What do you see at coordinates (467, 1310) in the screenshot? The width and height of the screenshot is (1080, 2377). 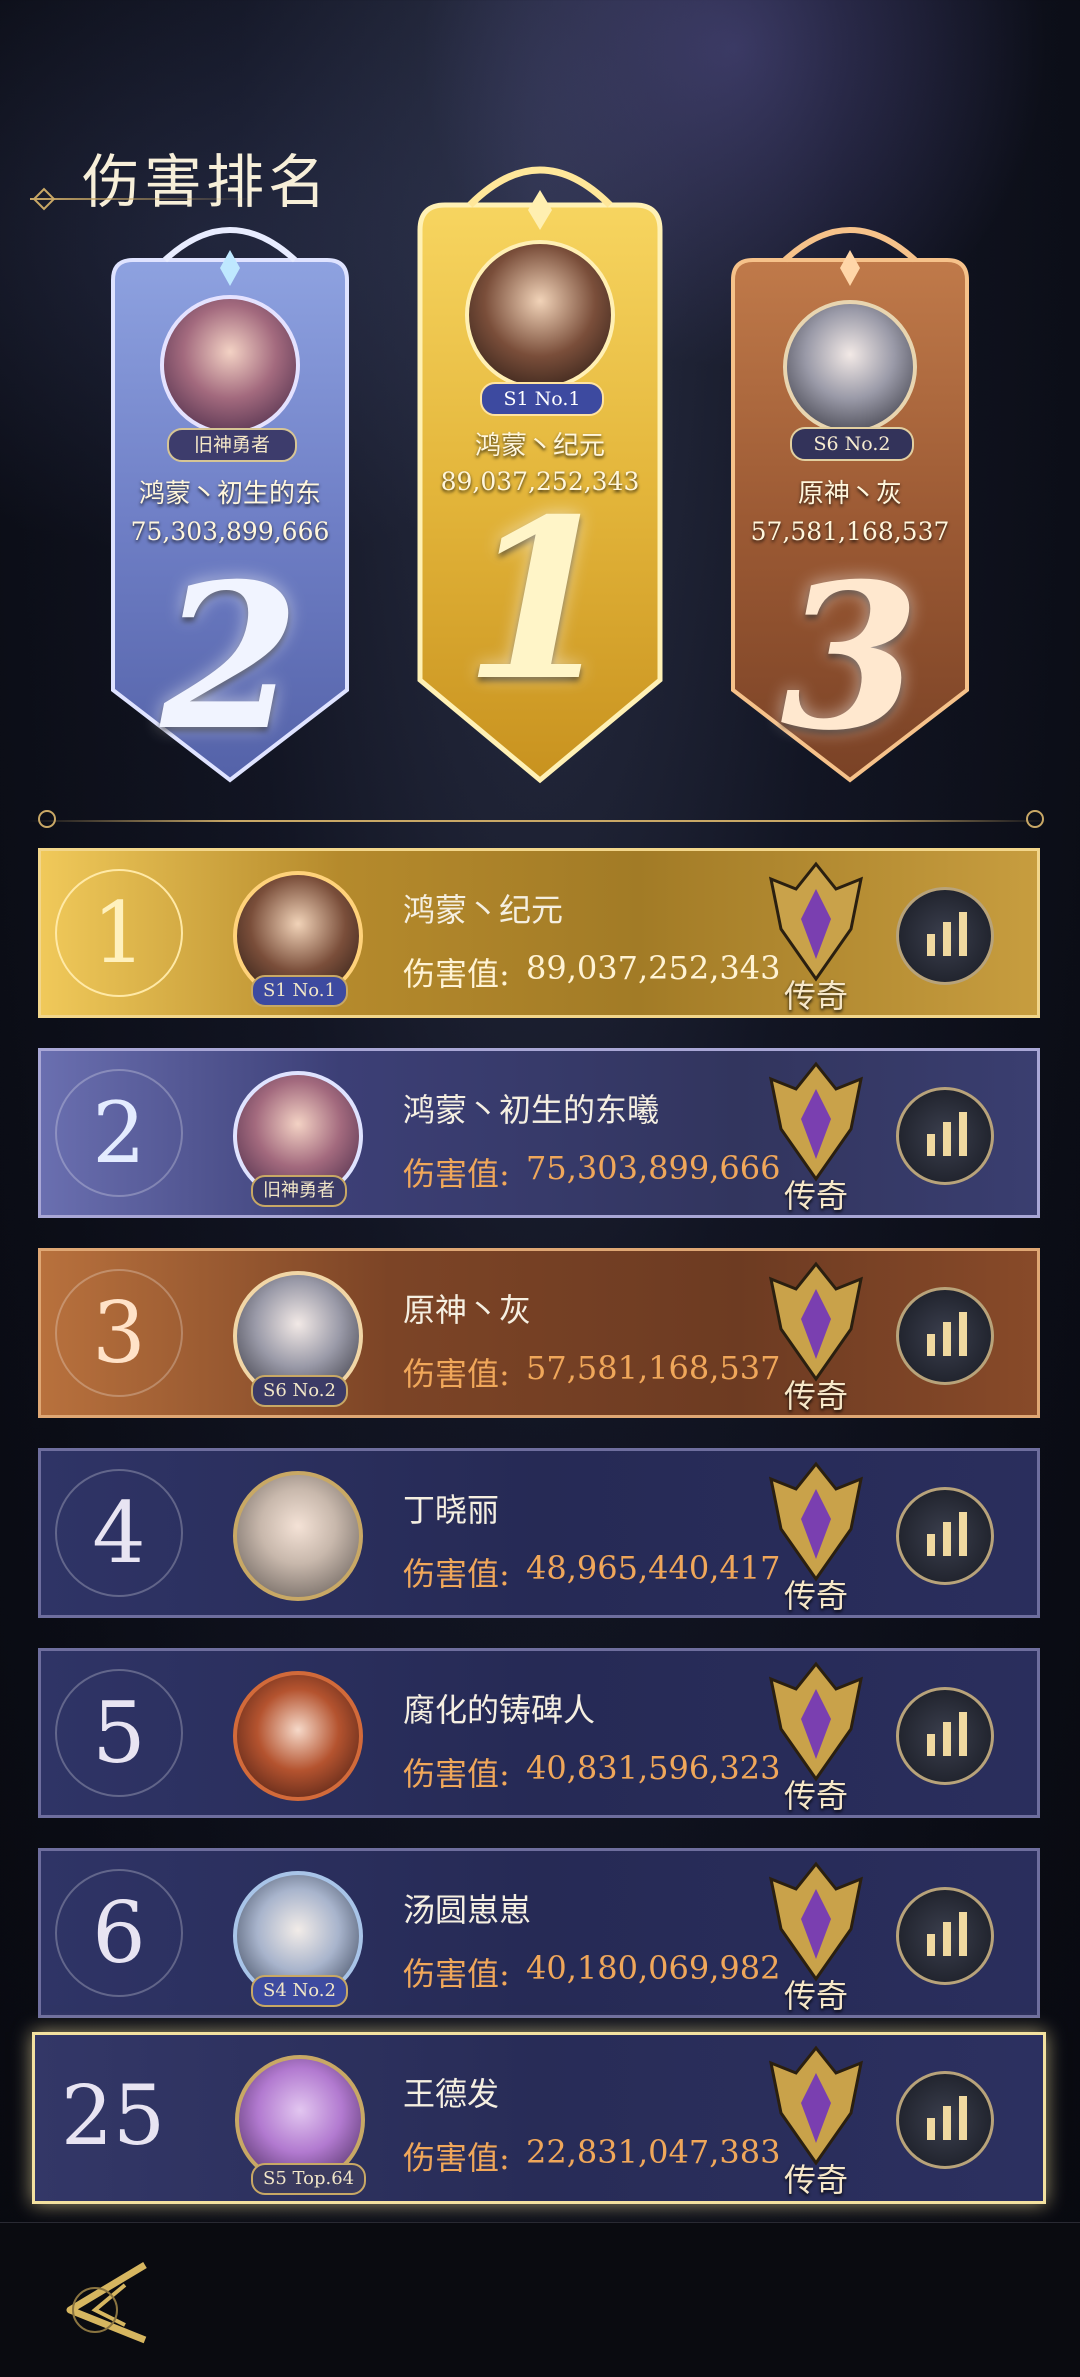 I see `player-name: 原神丶灰` at bounding box center [467, 1310].